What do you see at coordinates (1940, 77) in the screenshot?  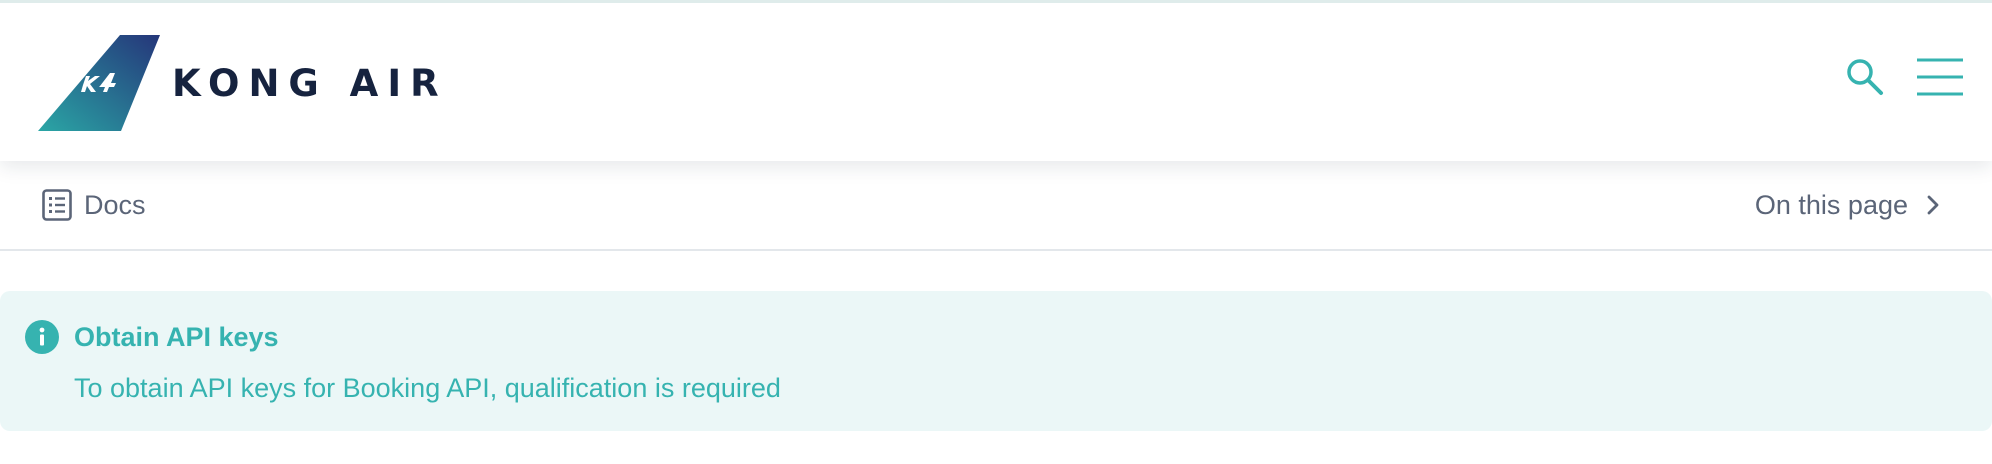 I see `hamburger-menu-icon` at bounding box center [1940, 77].